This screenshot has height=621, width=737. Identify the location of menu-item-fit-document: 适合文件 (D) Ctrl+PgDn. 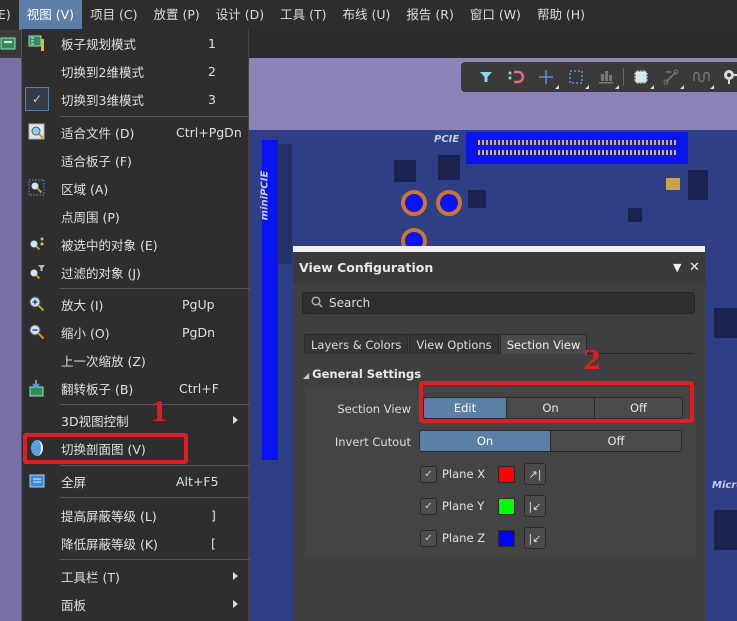
(136, 132).